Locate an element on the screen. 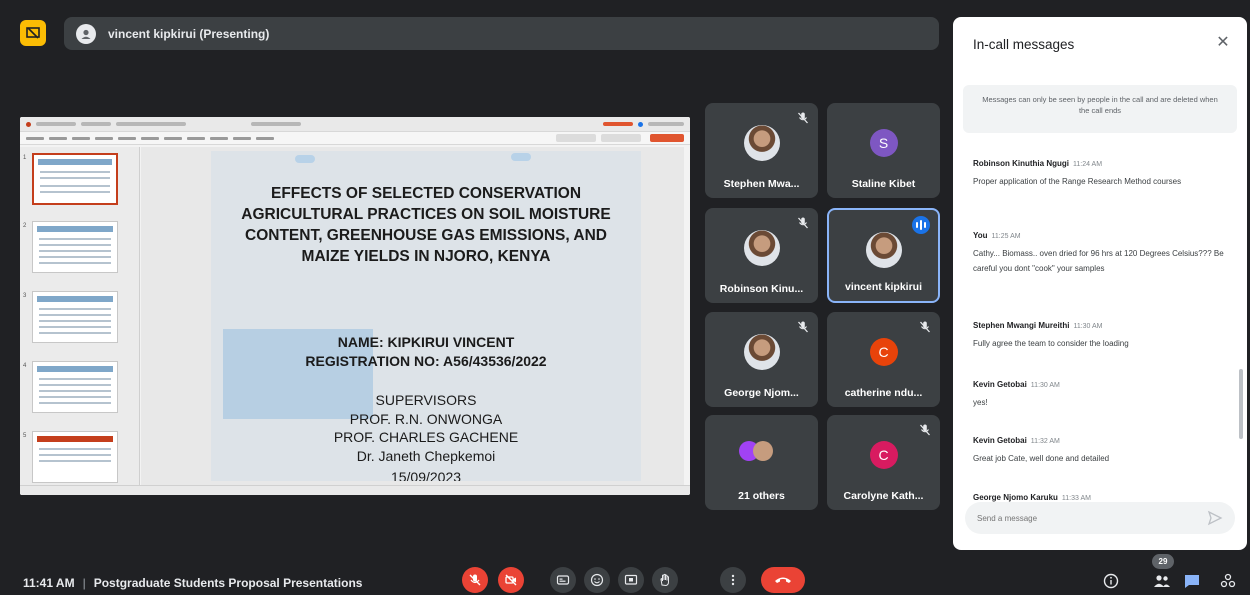 The width and height of the screenshot is (1250, 595). avatar: S is located at coordinates (883, 143).